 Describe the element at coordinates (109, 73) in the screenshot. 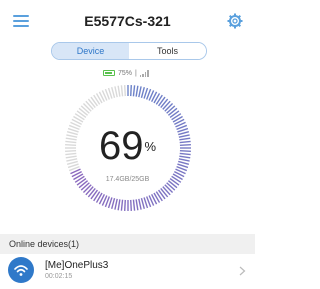

I see `battery-icon` at that location.